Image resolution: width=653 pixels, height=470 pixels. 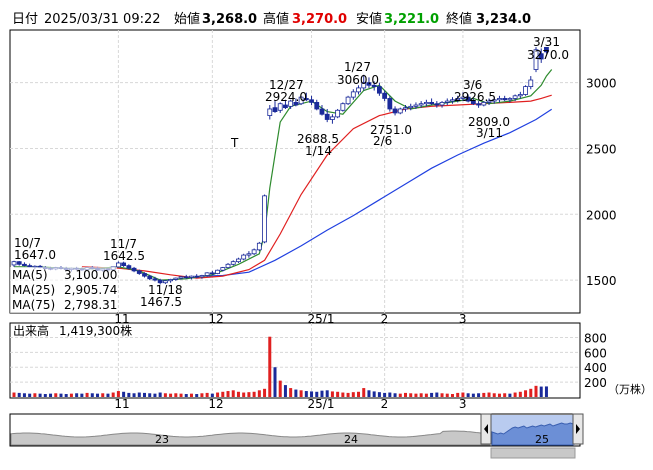 I want to click on annotation-price: 2751.0, so click(x=391, y=130).